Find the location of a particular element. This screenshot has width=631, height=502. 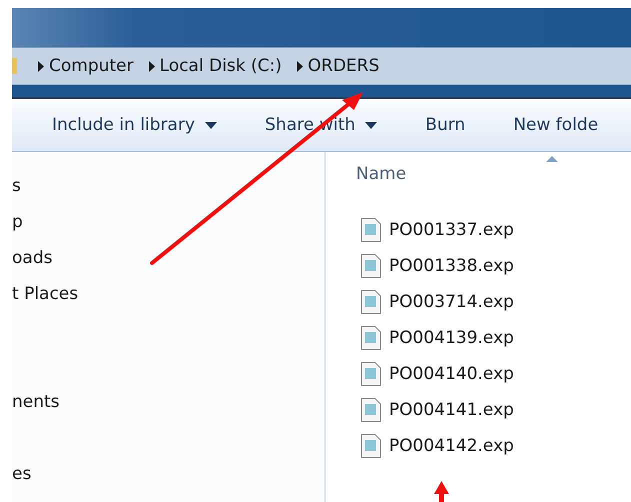

annotation-arrow is located at coordinates (441, 491).